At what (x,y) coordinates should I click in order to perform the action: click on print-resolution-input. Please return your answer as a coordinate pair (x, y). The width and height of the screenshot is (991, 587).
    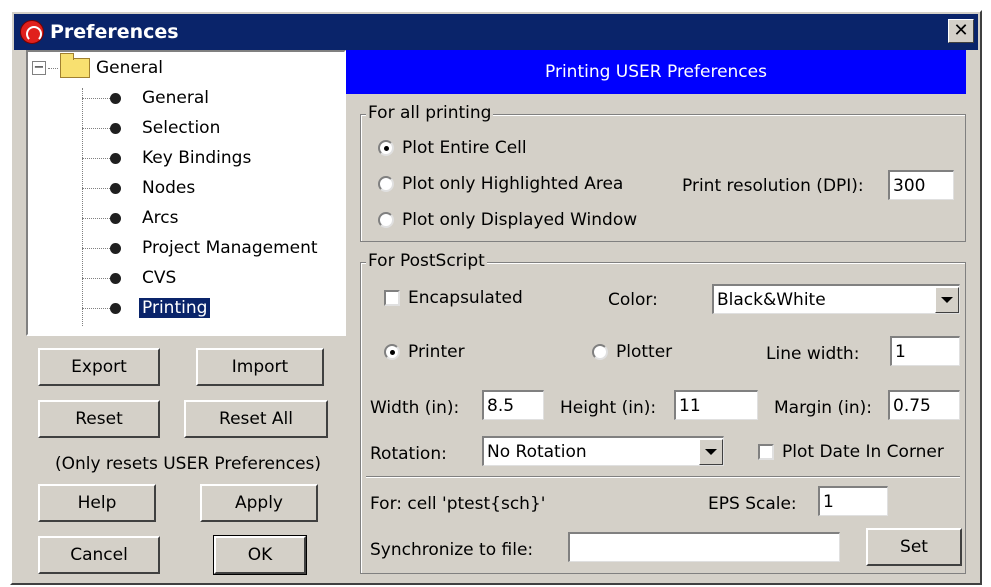
    Looking at the image, I should click on (921, 185).